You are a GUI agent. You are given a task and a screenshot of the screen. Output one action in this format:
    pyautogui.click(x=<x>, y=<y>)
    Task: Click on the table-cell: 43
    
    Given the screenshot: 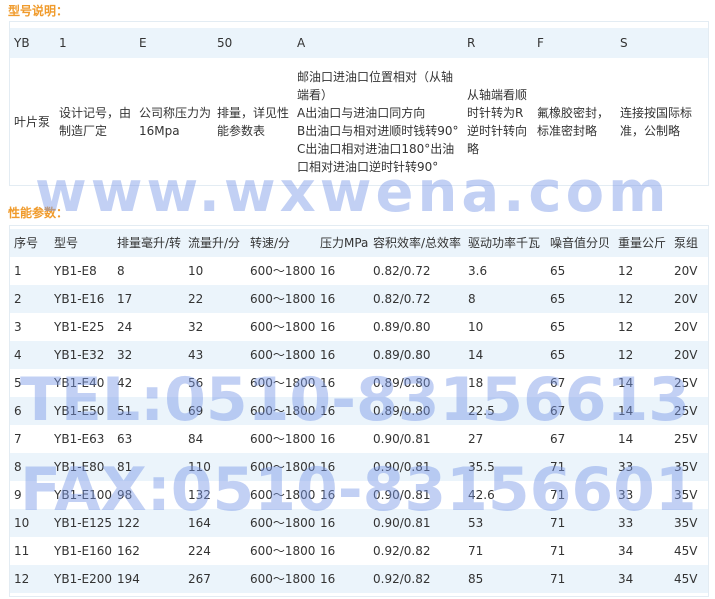 What is the action you would take?
    pyautogui.click(x=196, y=355)
    